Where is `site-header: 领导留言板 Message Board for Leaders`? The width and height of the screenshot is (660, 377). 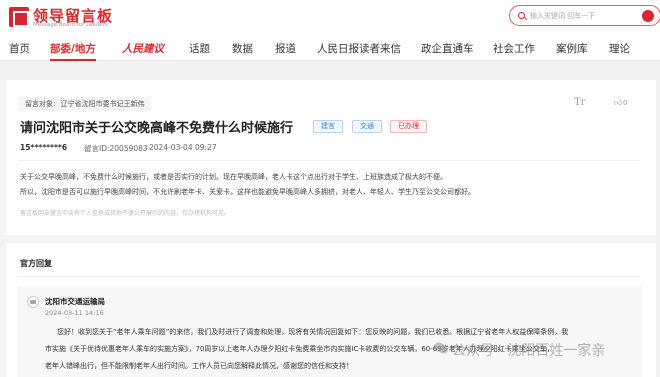 site-header: 领导留言板 Message Board for Leaders is located at coordinates (330, 18).